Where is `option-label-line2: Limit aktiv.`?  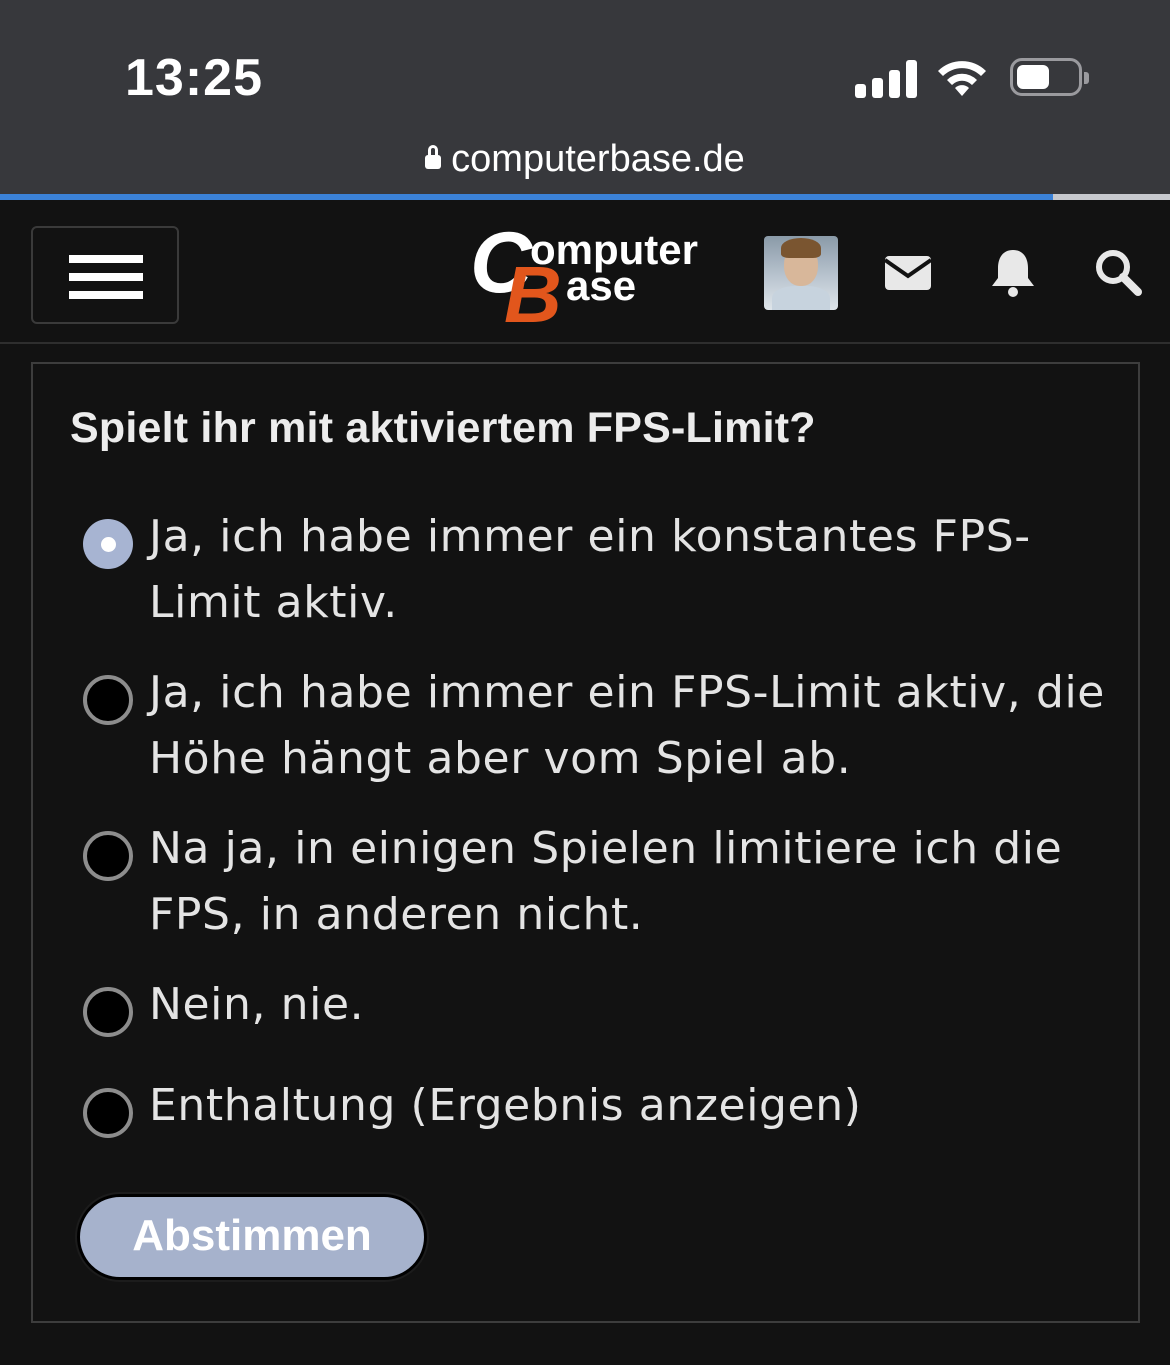 option-label-line2: Limit aktiv. is located at coordinates (273, 602).